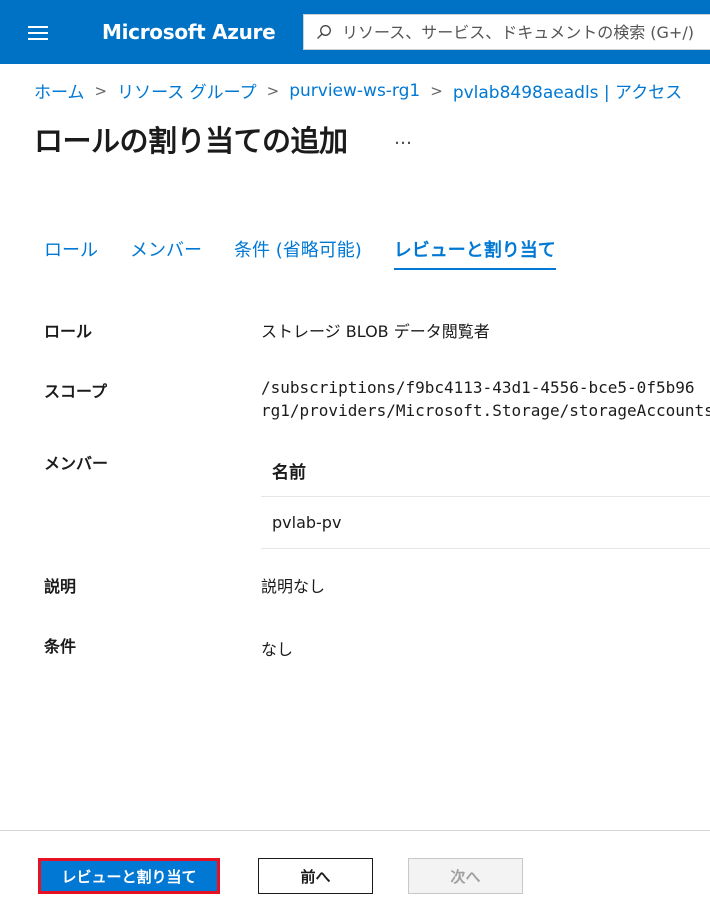  What do you see at coordinates (43, 32) in the screenshot?
I see `menu-icon` at bounding box center [43, 32].